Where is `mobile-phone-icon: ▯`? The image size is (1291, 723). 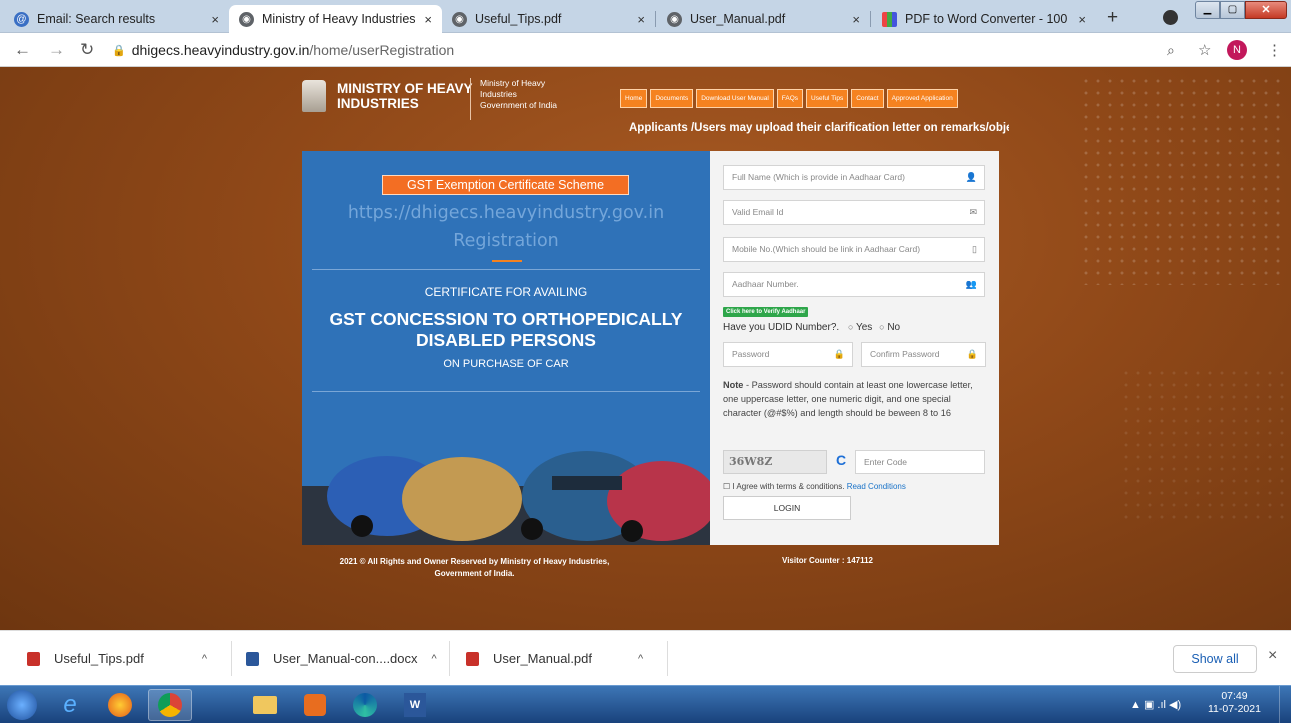
mobile-phone-icon: ▯ is located at coordinates (974, 249).